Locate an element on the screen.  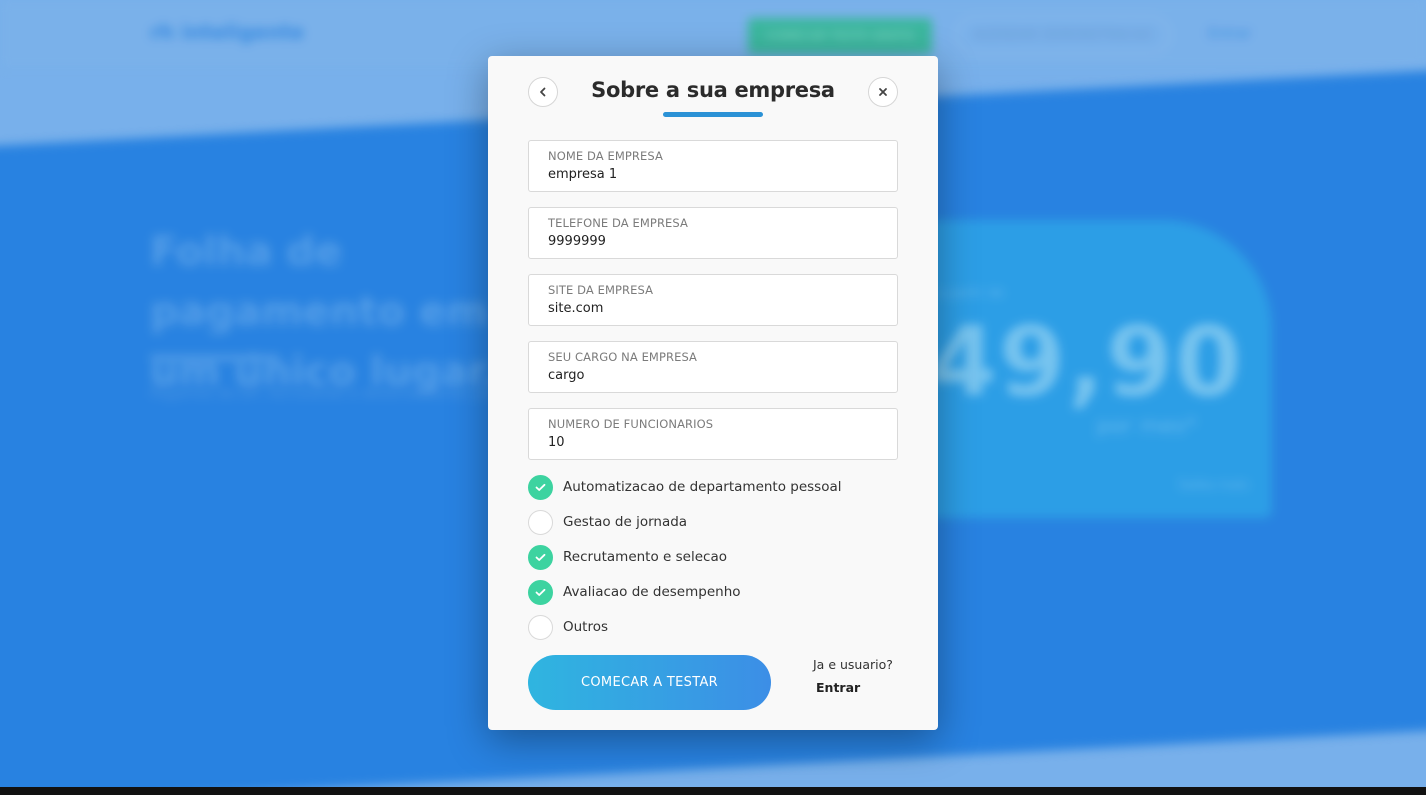
option-recruitment-label: Recrutamento e selecao is located at coordinates (645, 557).